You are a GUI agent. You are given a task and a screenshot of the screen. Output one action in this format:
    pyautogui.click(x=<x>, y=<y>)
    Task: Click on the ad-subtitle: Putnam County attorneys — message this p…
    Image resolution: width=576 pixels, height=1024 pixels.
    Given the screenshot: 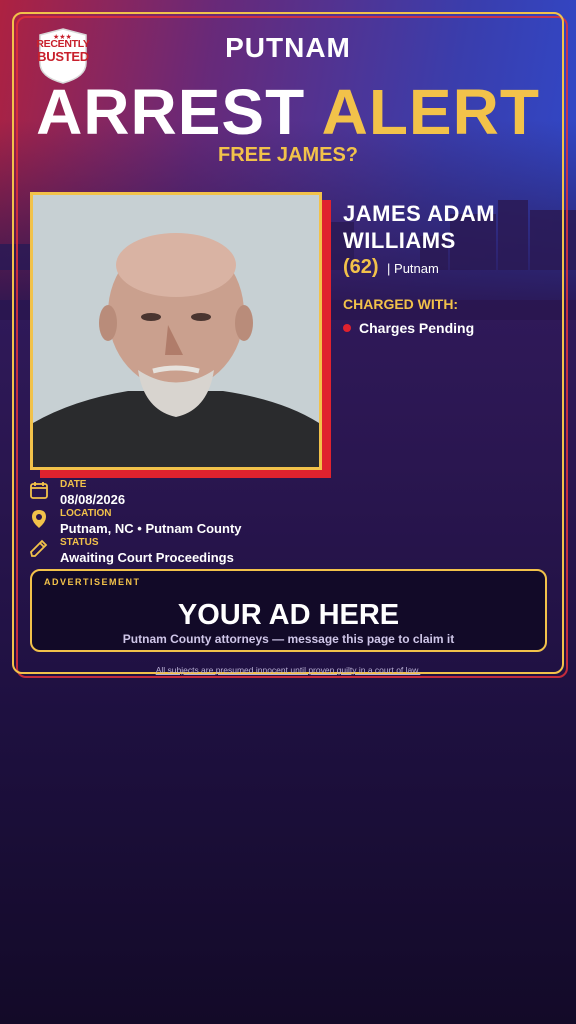 What is the action you would take?
    pyautogui.click(x=288, y=639)
    